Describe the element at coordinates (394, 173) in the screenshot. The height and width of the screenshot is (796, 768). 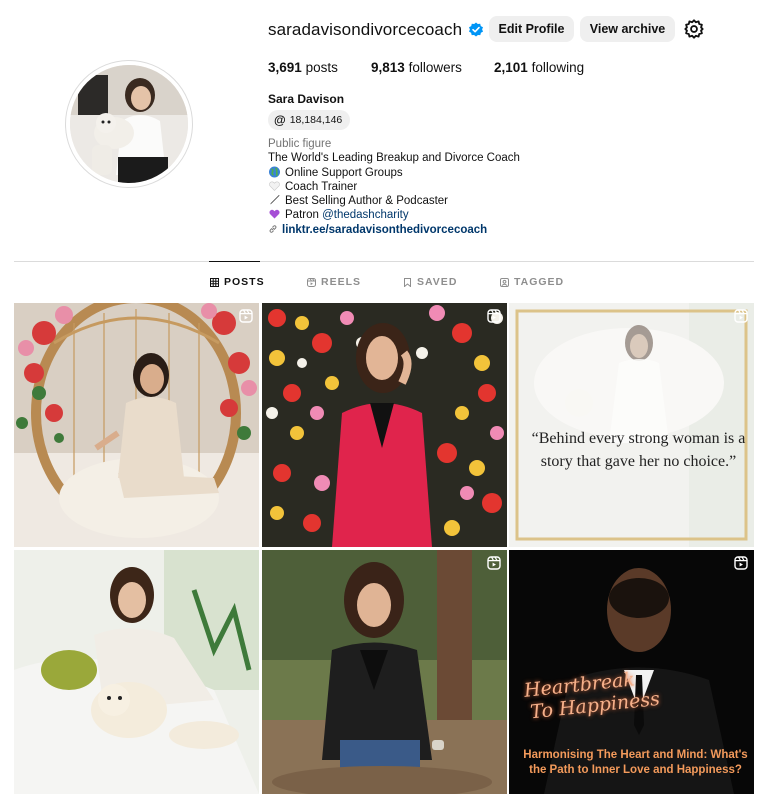
I see `bio-line: Online Support Groups` at that location.